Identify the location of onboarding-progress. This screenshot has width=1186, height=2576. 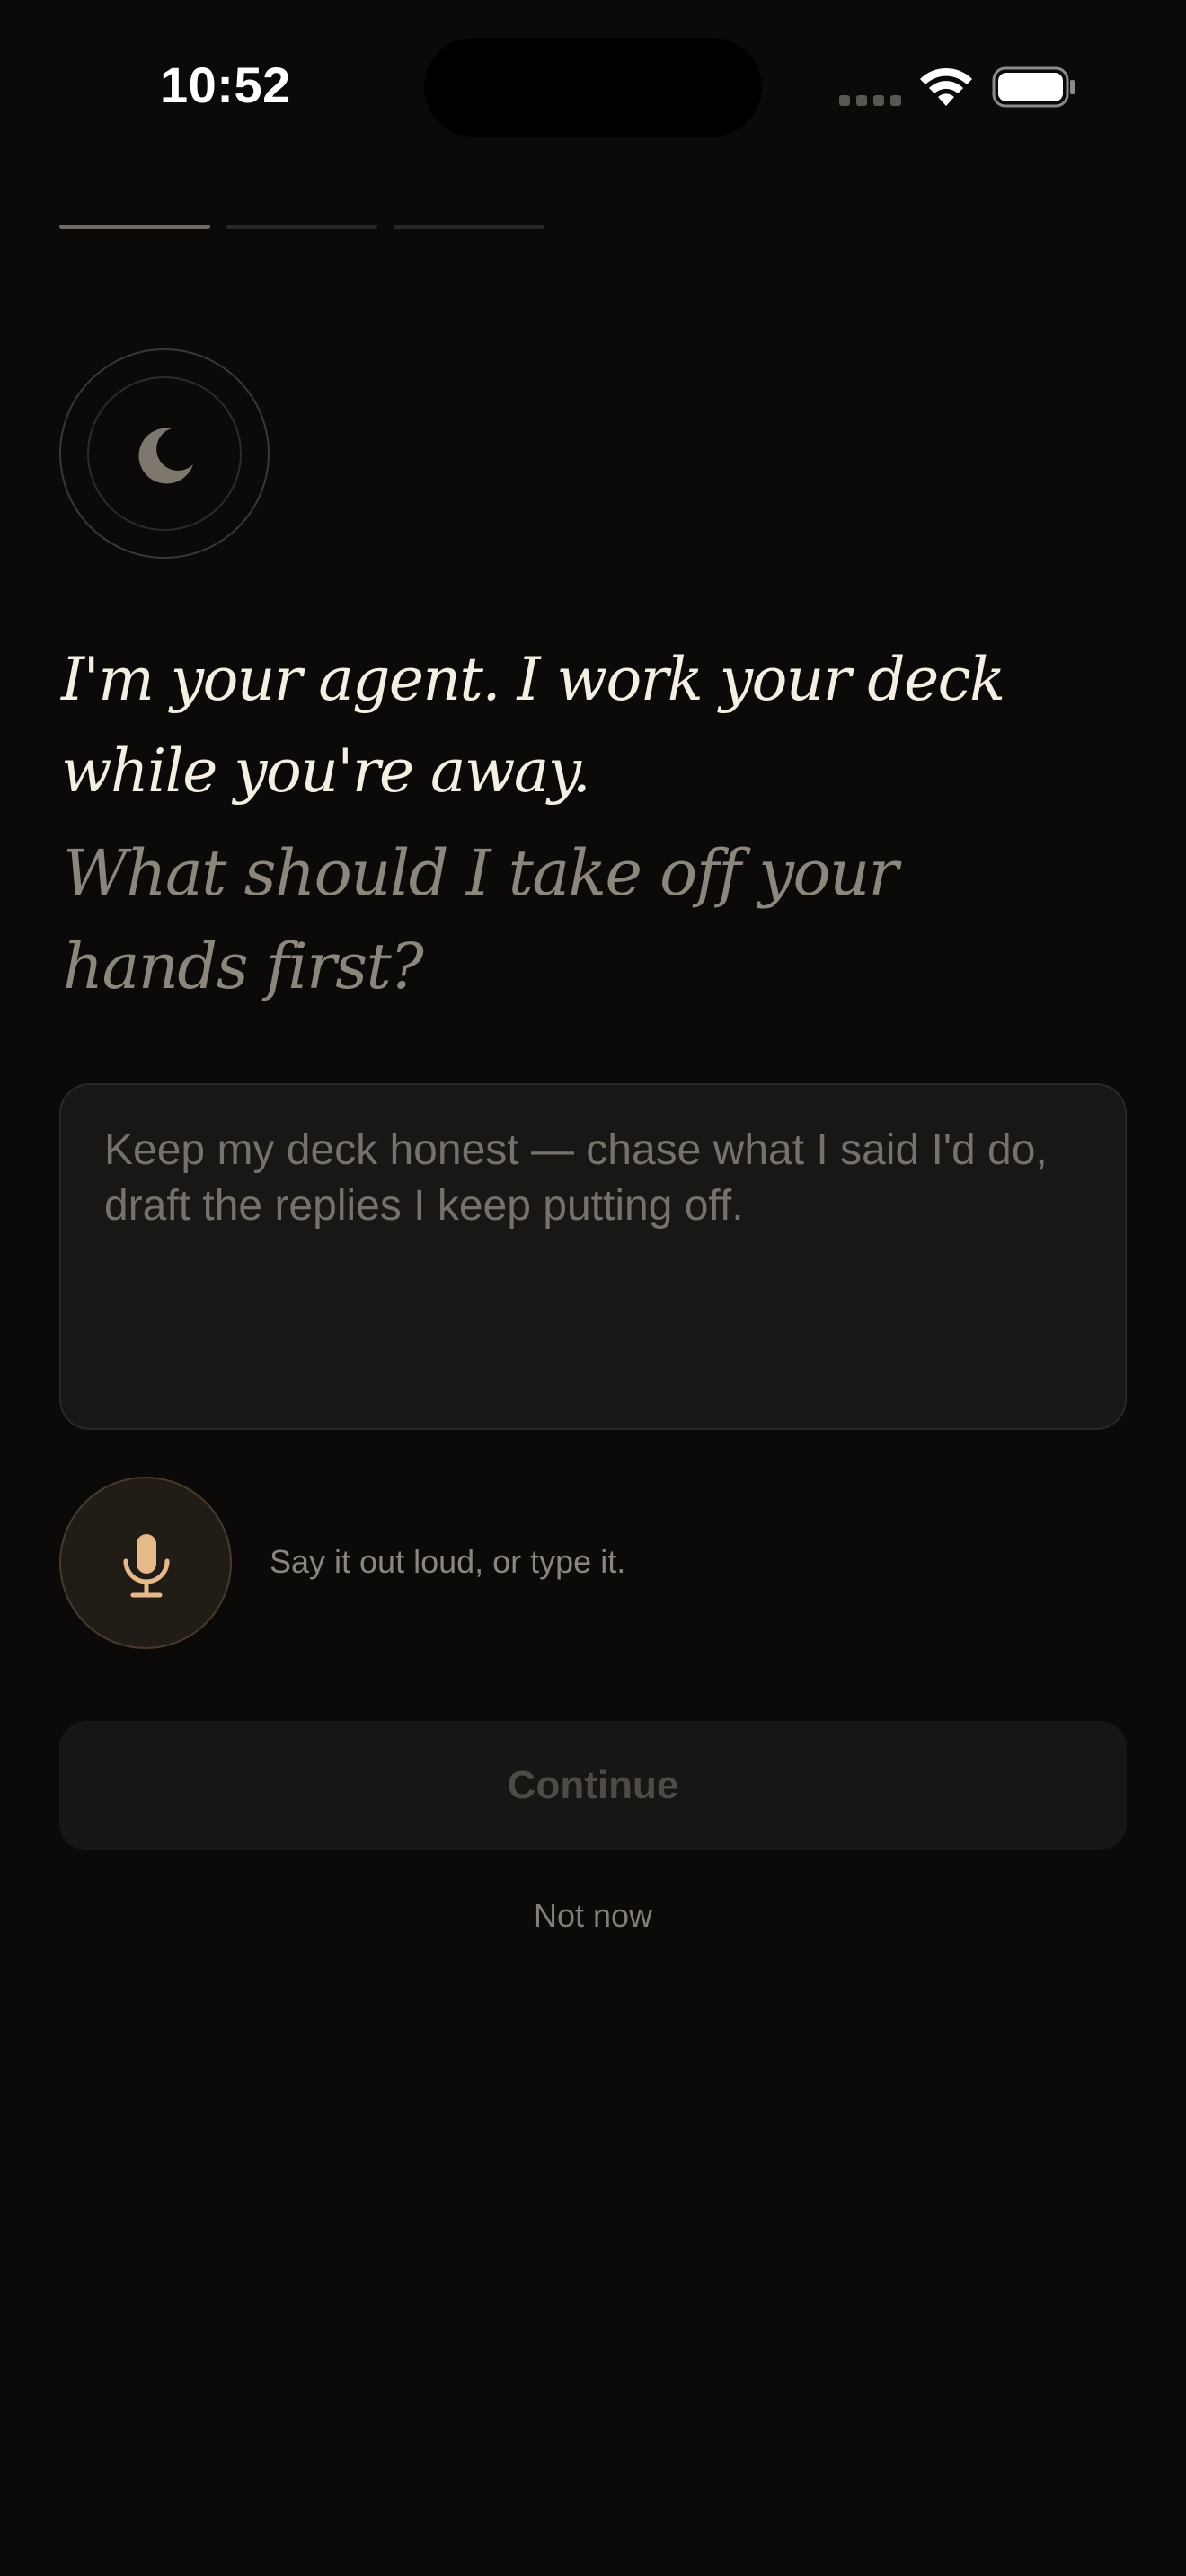
(301, 227).